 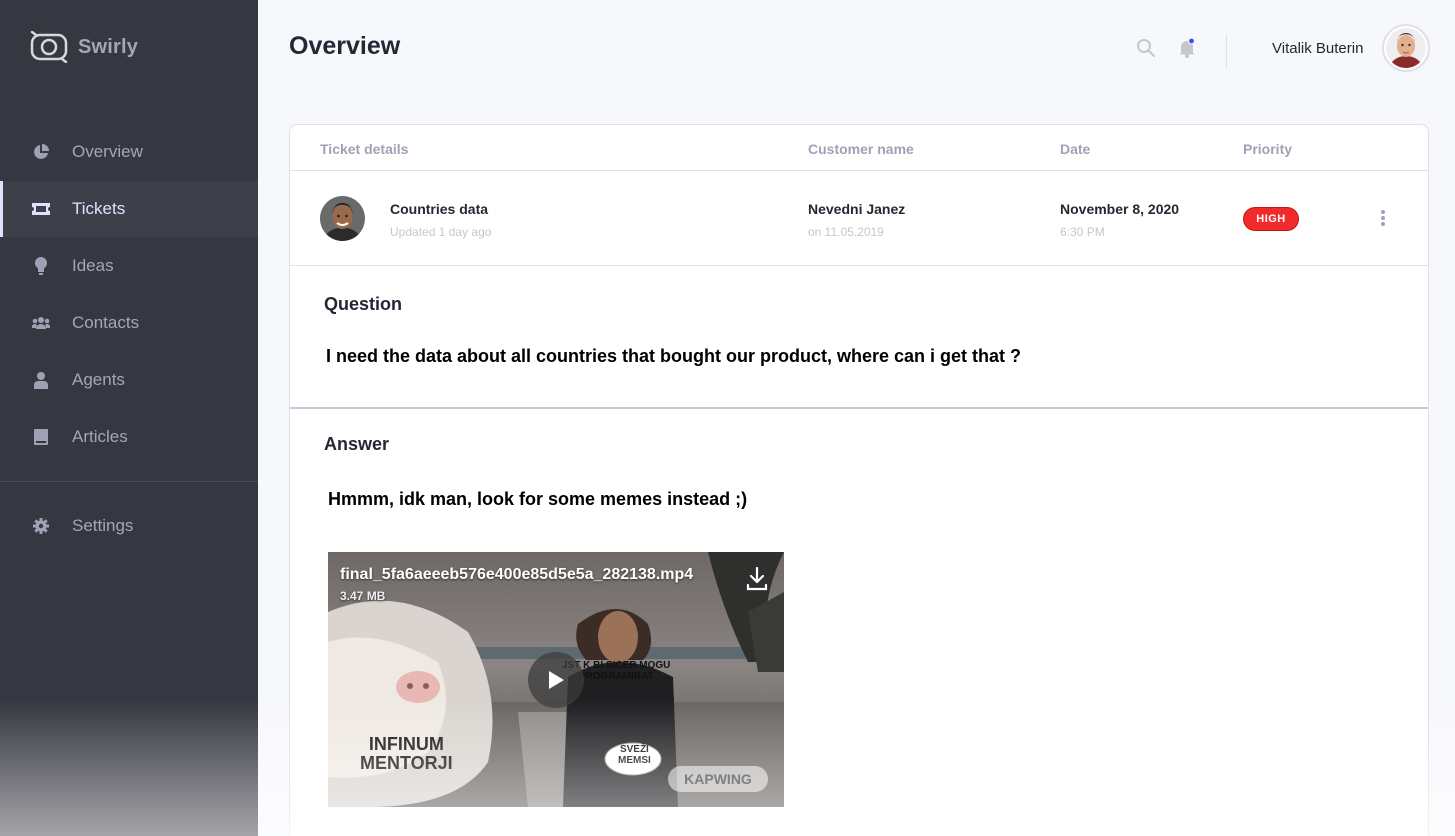 I want to click on play-icon, so click(x=556, y=680).